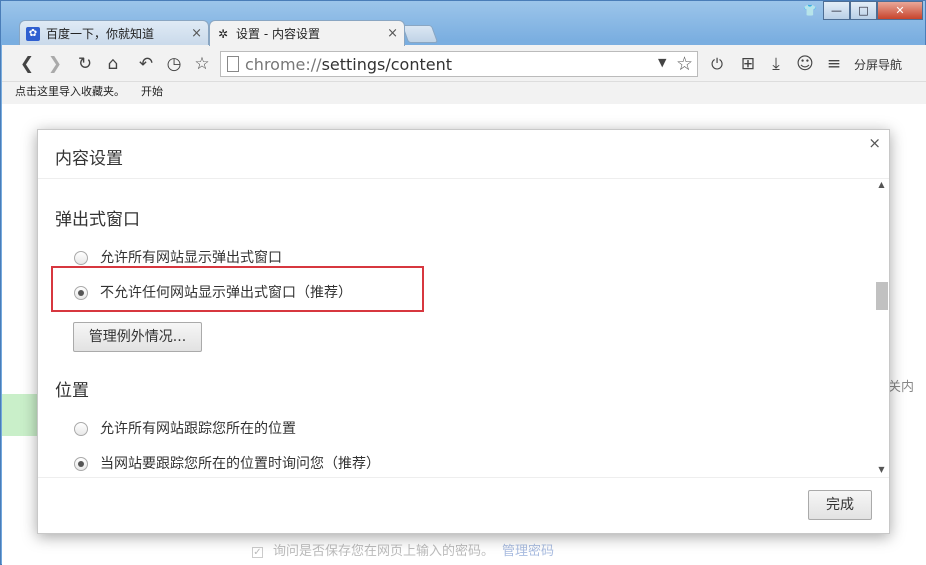  What do you see at coordinates (198, 429) in the screenshot?
I see `radio-label: 允许所有网站跟踪您所在的位置` at bounding box center [198, 429].